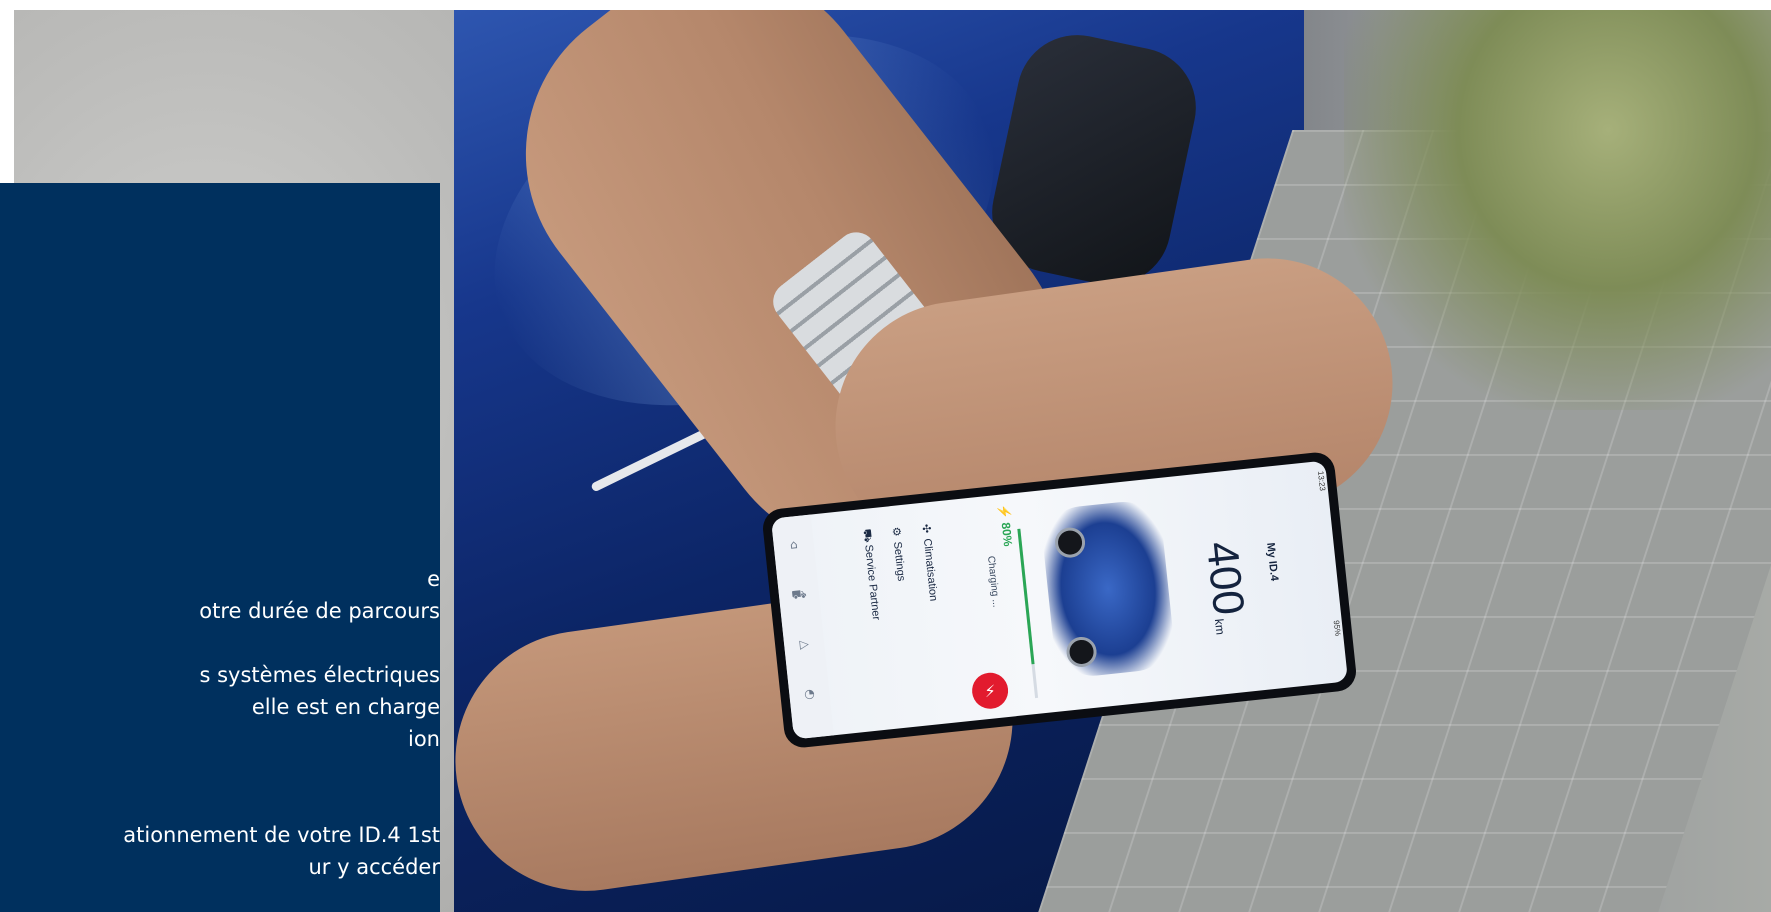 The width and height of the screenshot is (1771, 912). What do you see at coordinates (1026, 596) in the screenshot?
I see `charge-progress-fill` at bounding box center [1026, 596].